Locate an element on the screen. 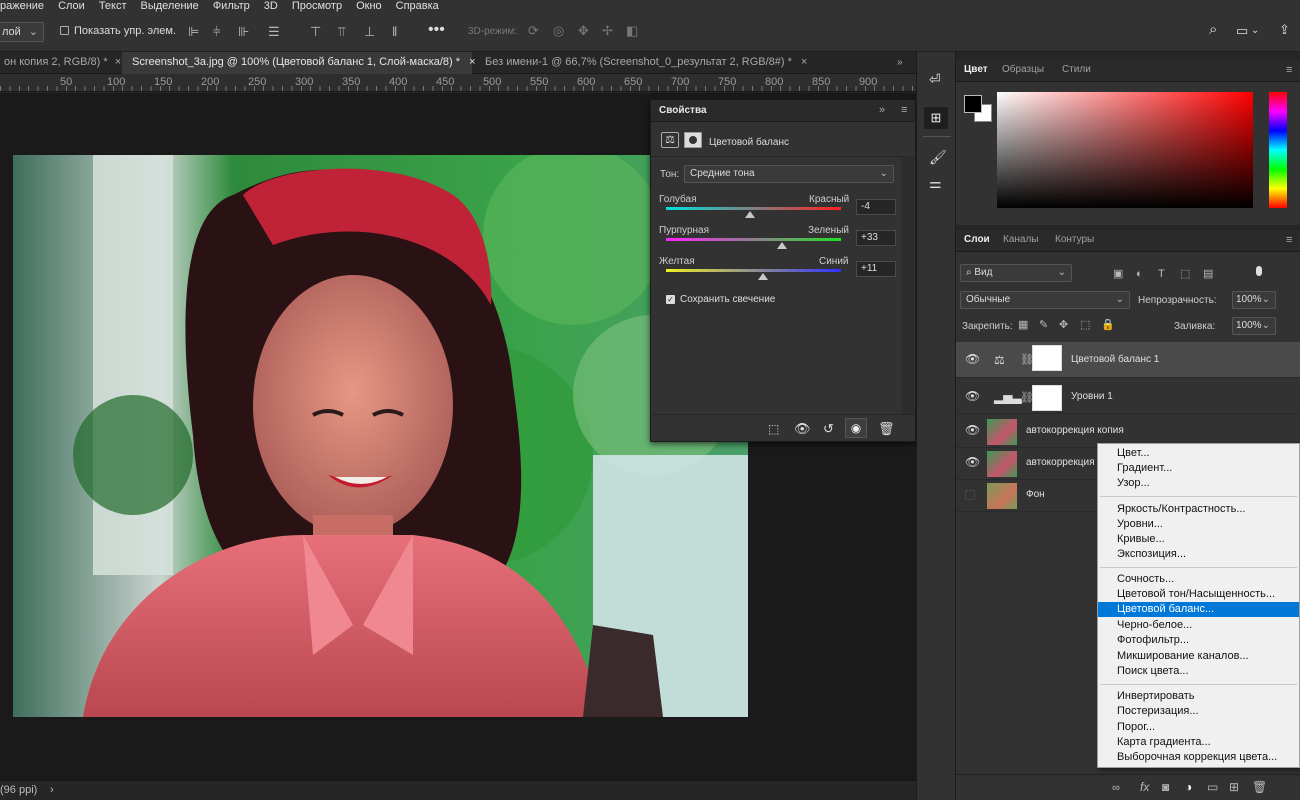  lock-all-icon: 🔒 is located at coordinates (1108, 325).